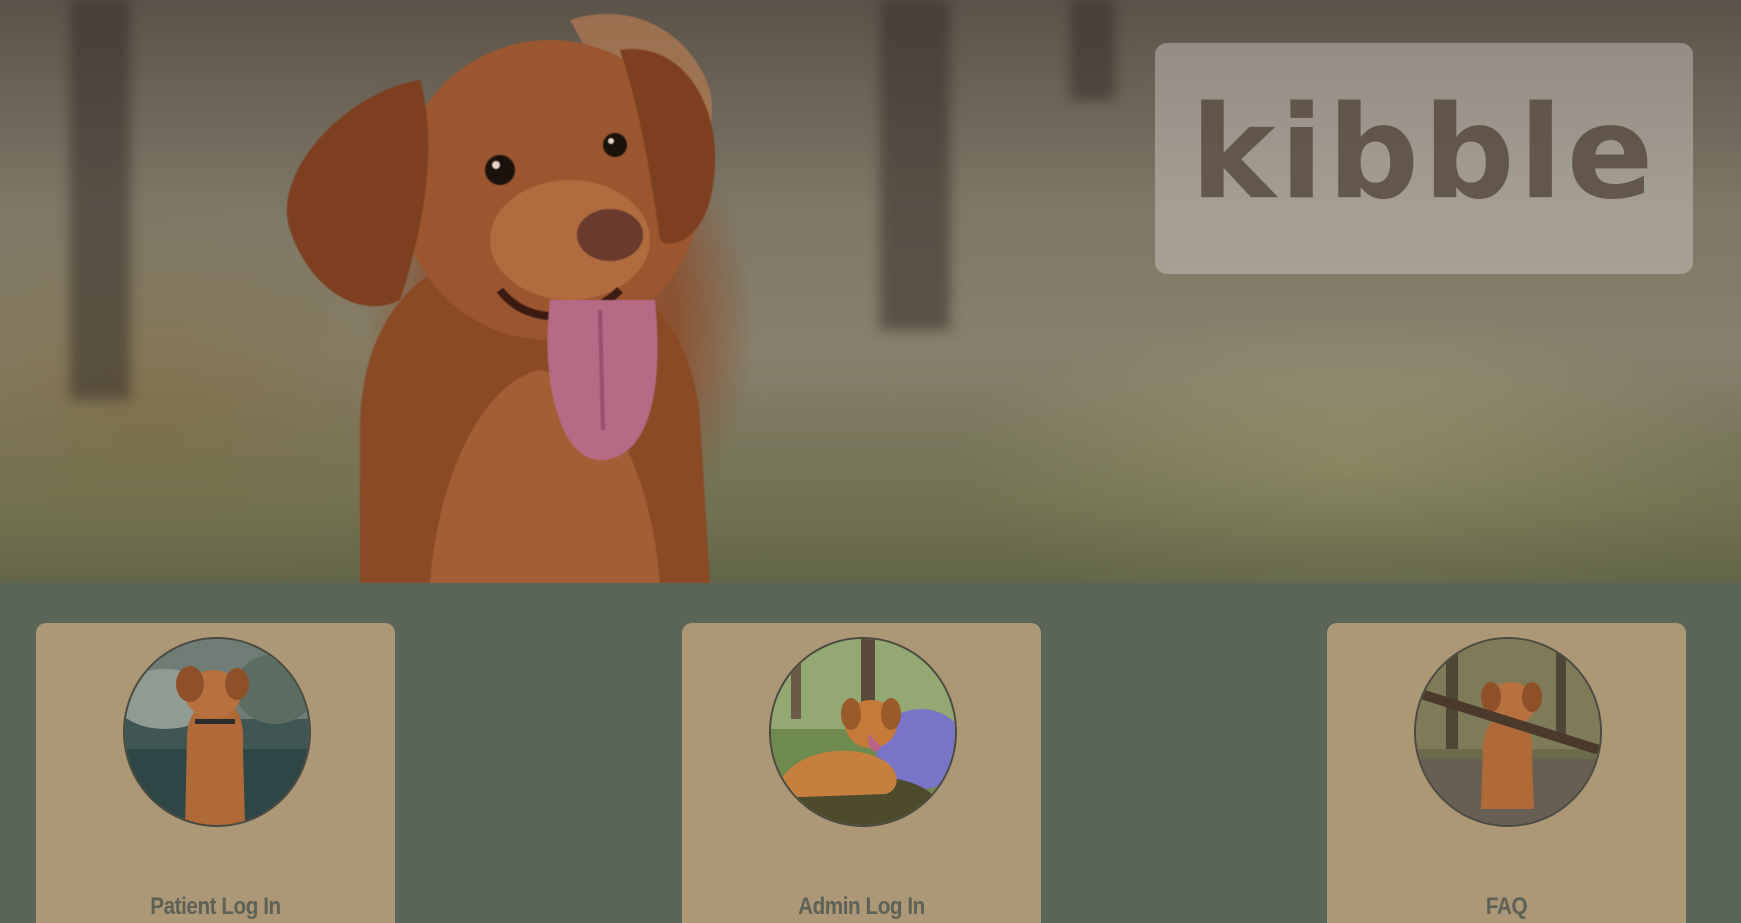 This screenshot has width=1741, height=923. I want to click on patient-login-card: Patient Log In, so click(215, 773).